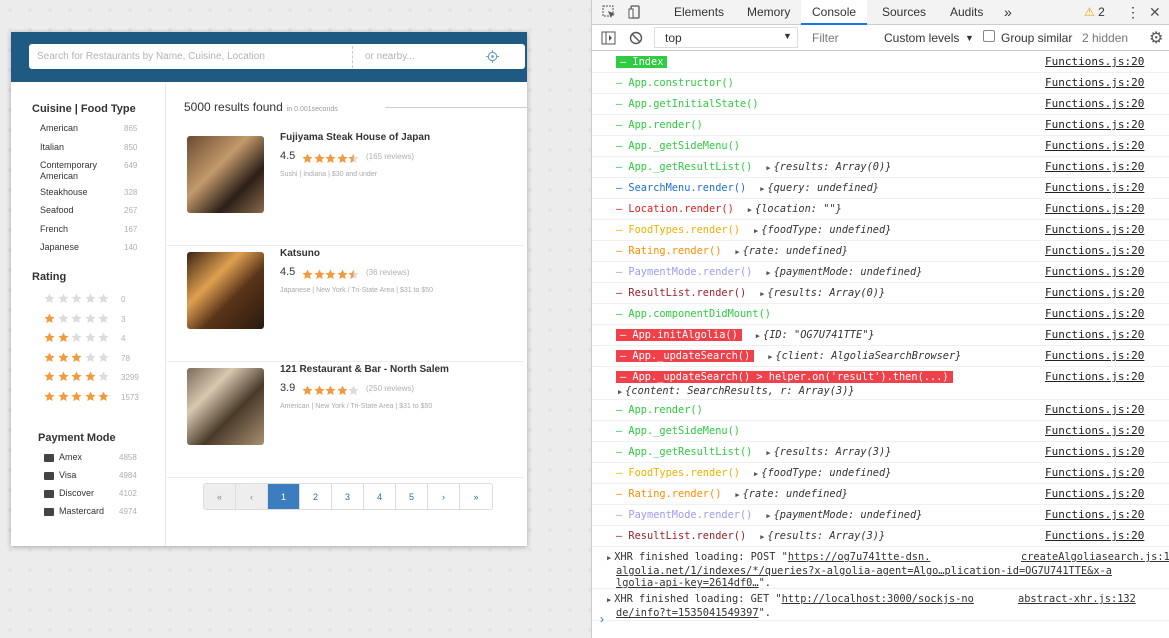 Image resolution: width=1169 pixels, height=638 pixels. I want to click on payment-item: Discover 4102, so click(104, 495).